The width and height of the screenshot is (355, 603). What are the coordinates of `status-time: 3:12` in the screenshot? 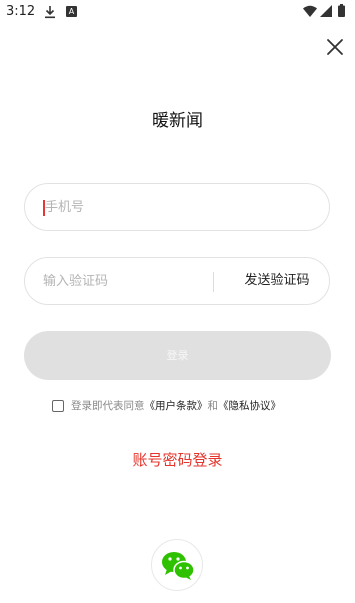 It's located at (21, 11).